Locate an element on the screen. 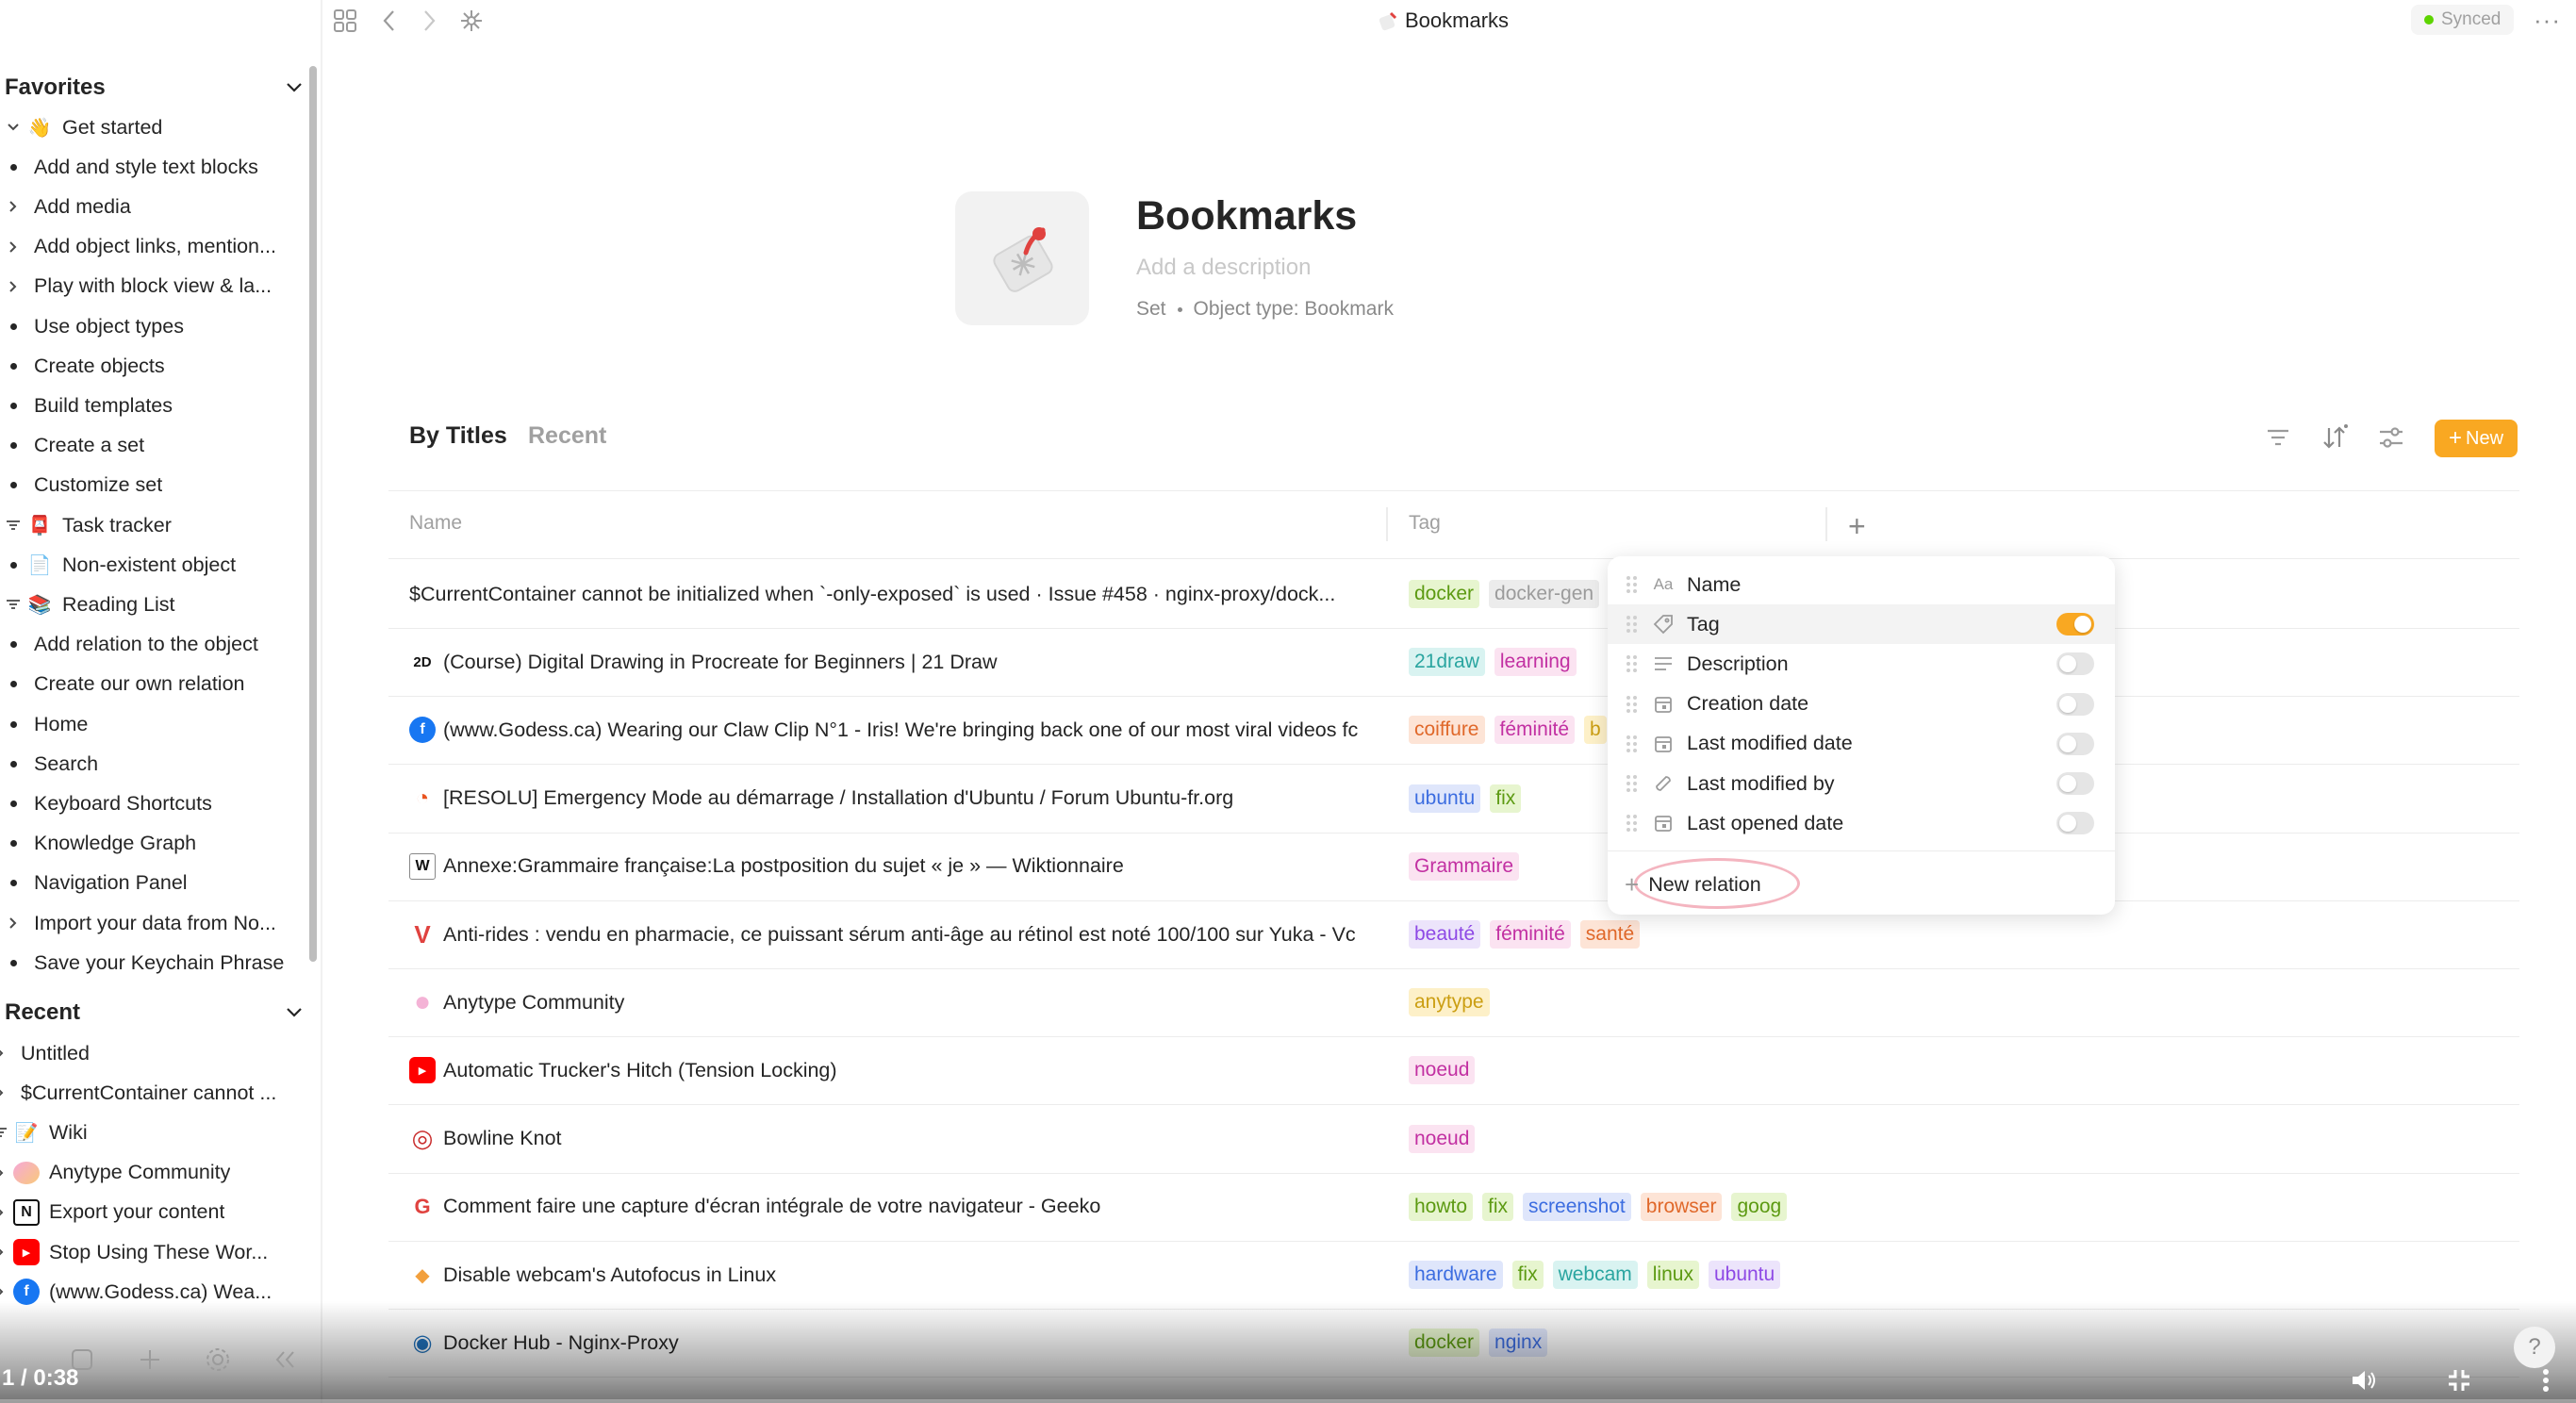  sidebar-item: Customize set is located at coordinates (155, 485).